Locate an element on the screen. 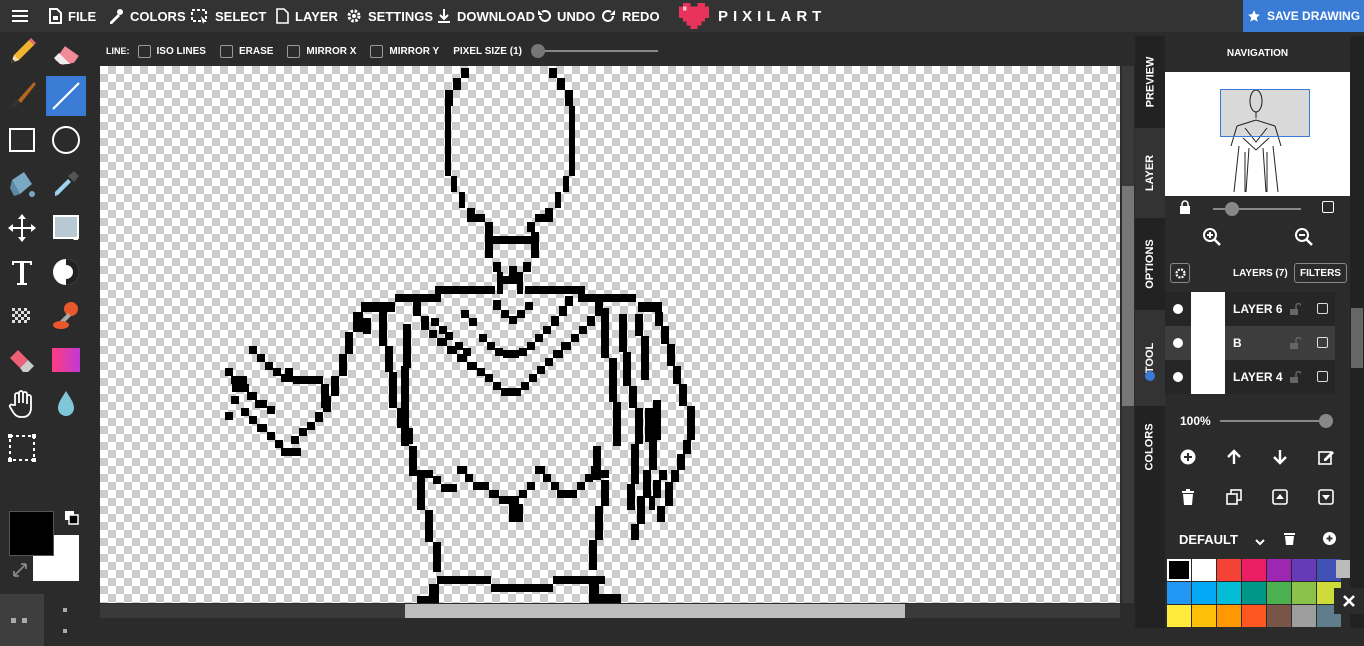 Image resolution: width=1364 pixels, height=646 pixels. lighten-tool is located at coordinates (66, 272).